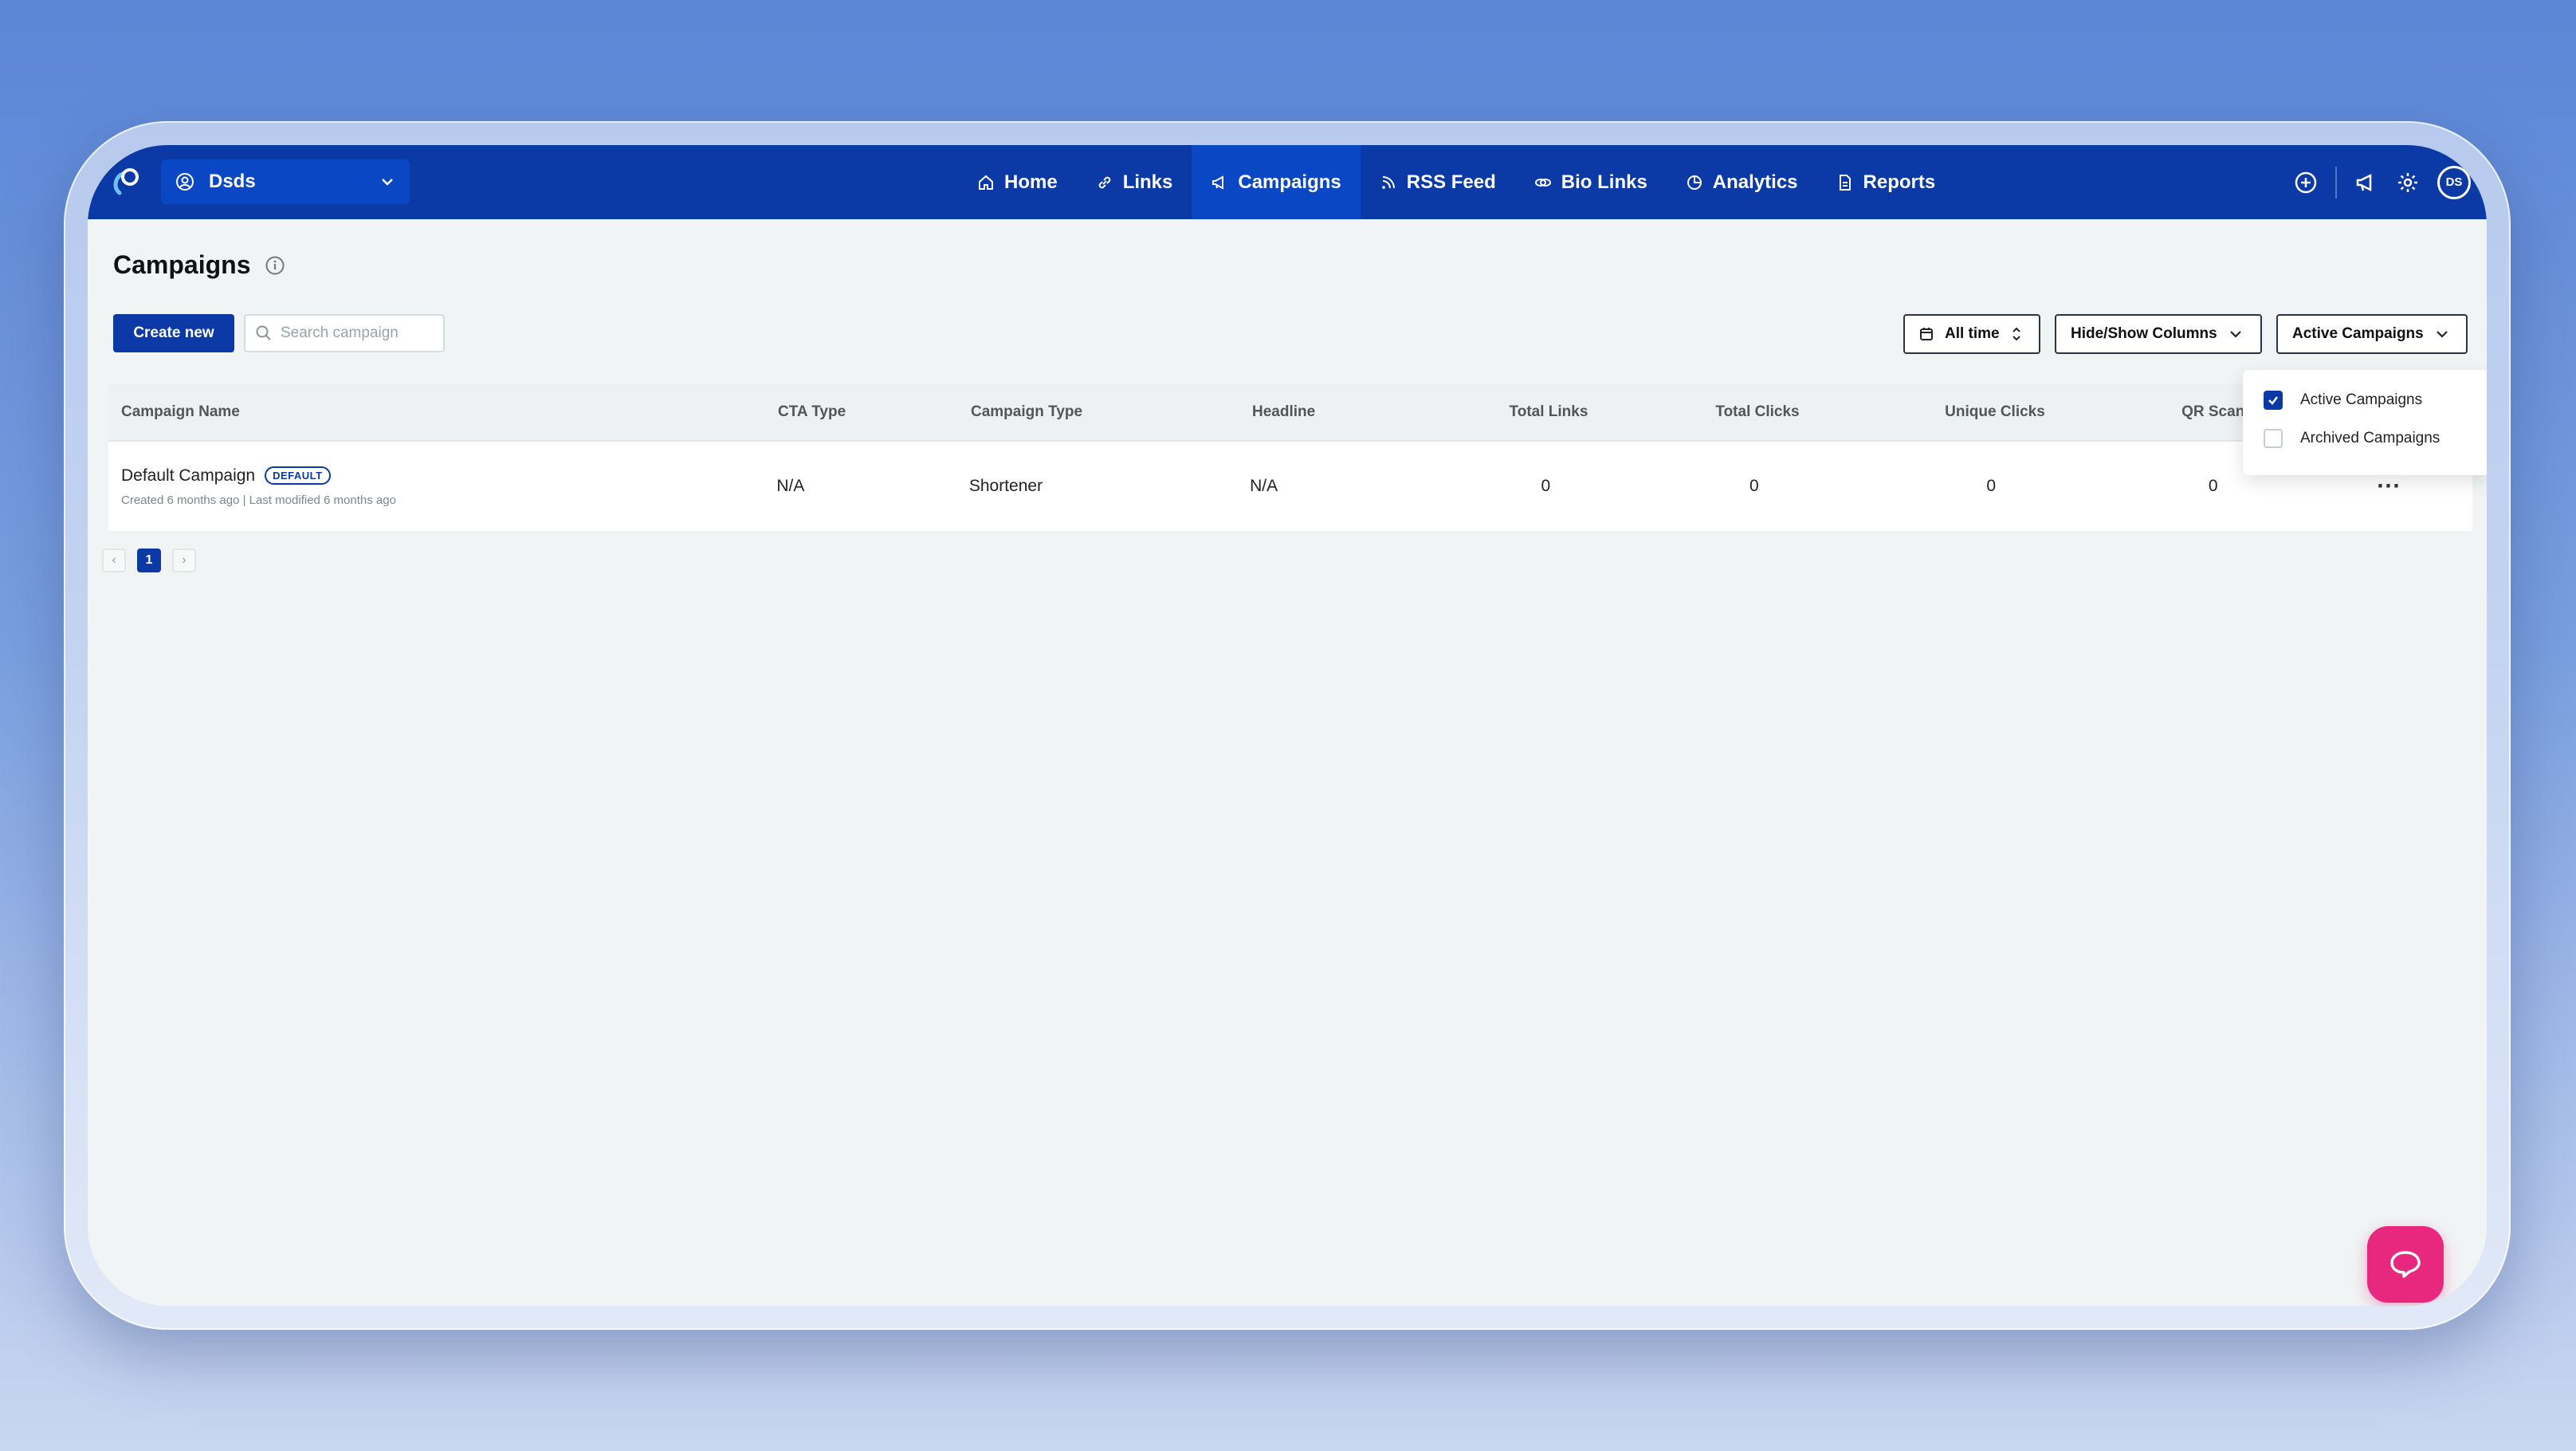 The image size is (2576, 1451). What do you see at coordinates (1147, 182) in the screenshot?
I see `nav-item-label: Links` at bounding box center [1147, 182].